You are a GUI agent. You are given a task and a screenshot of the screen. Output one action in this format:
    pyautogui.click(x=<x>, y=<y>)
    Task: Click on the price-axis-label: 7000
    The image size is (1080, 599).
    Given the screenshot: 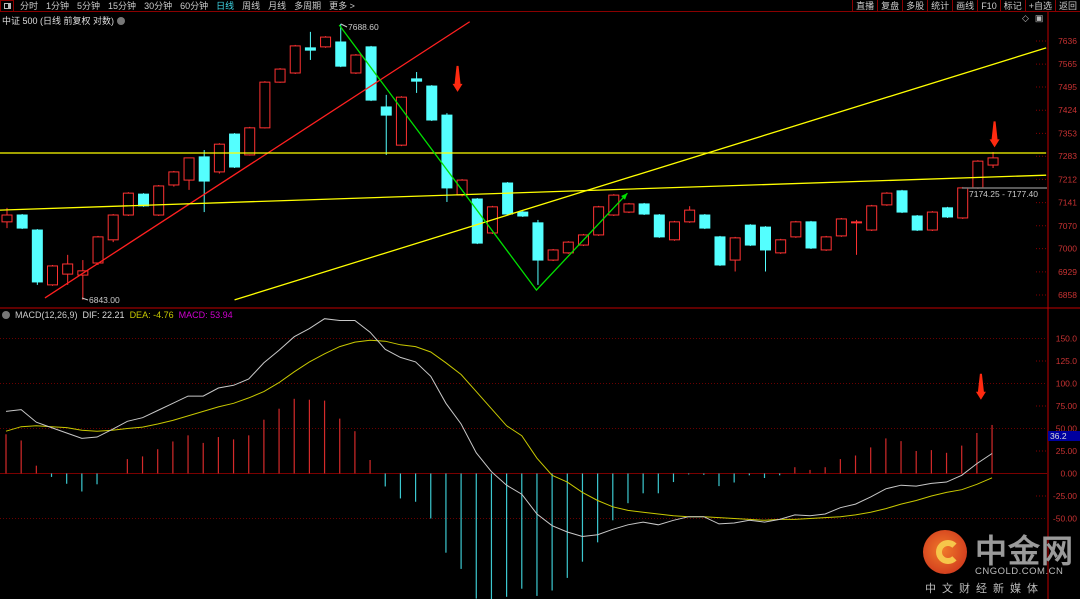 What is the action you would take?
    pyautogui.click(x=1067, y=249)
    